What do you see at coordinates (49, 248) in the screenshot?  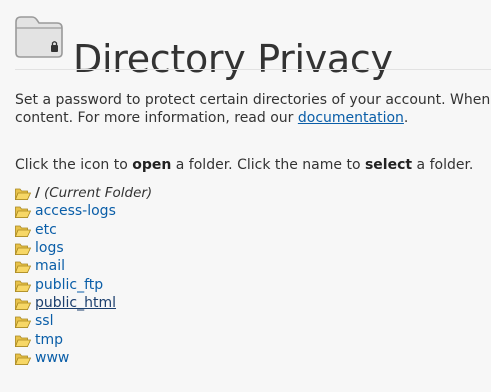 I see `folder-link-logs: logs` at bounding box center [49, 248].